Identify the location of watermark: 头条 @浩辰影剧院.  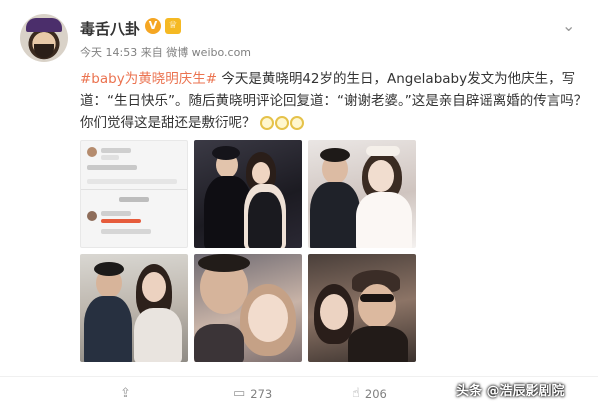
(510, 391).